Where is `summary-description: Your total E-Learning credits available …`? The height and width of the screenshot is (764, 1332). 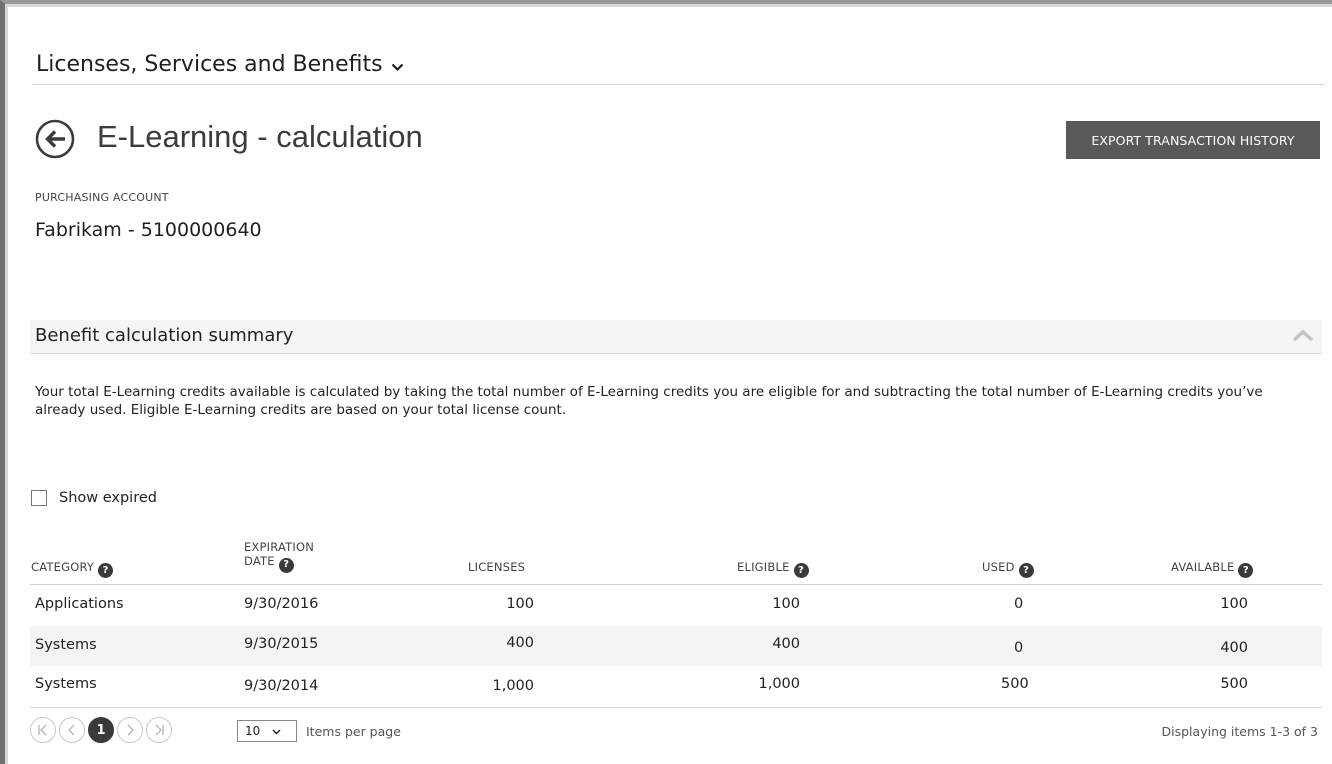 summary-description: Your total E-Learning credits available … is located at coordinates (649, 401).